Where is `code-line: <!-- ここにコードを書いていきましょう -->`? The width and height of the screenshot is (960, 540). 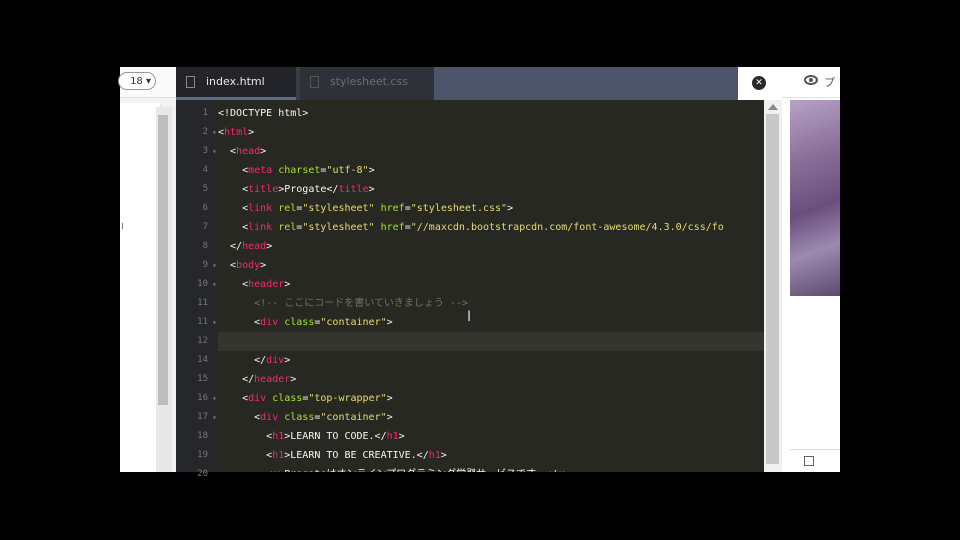
code-line: <!-- ここにコードを書いていきましょう --> is located at coordinates (491, 303).